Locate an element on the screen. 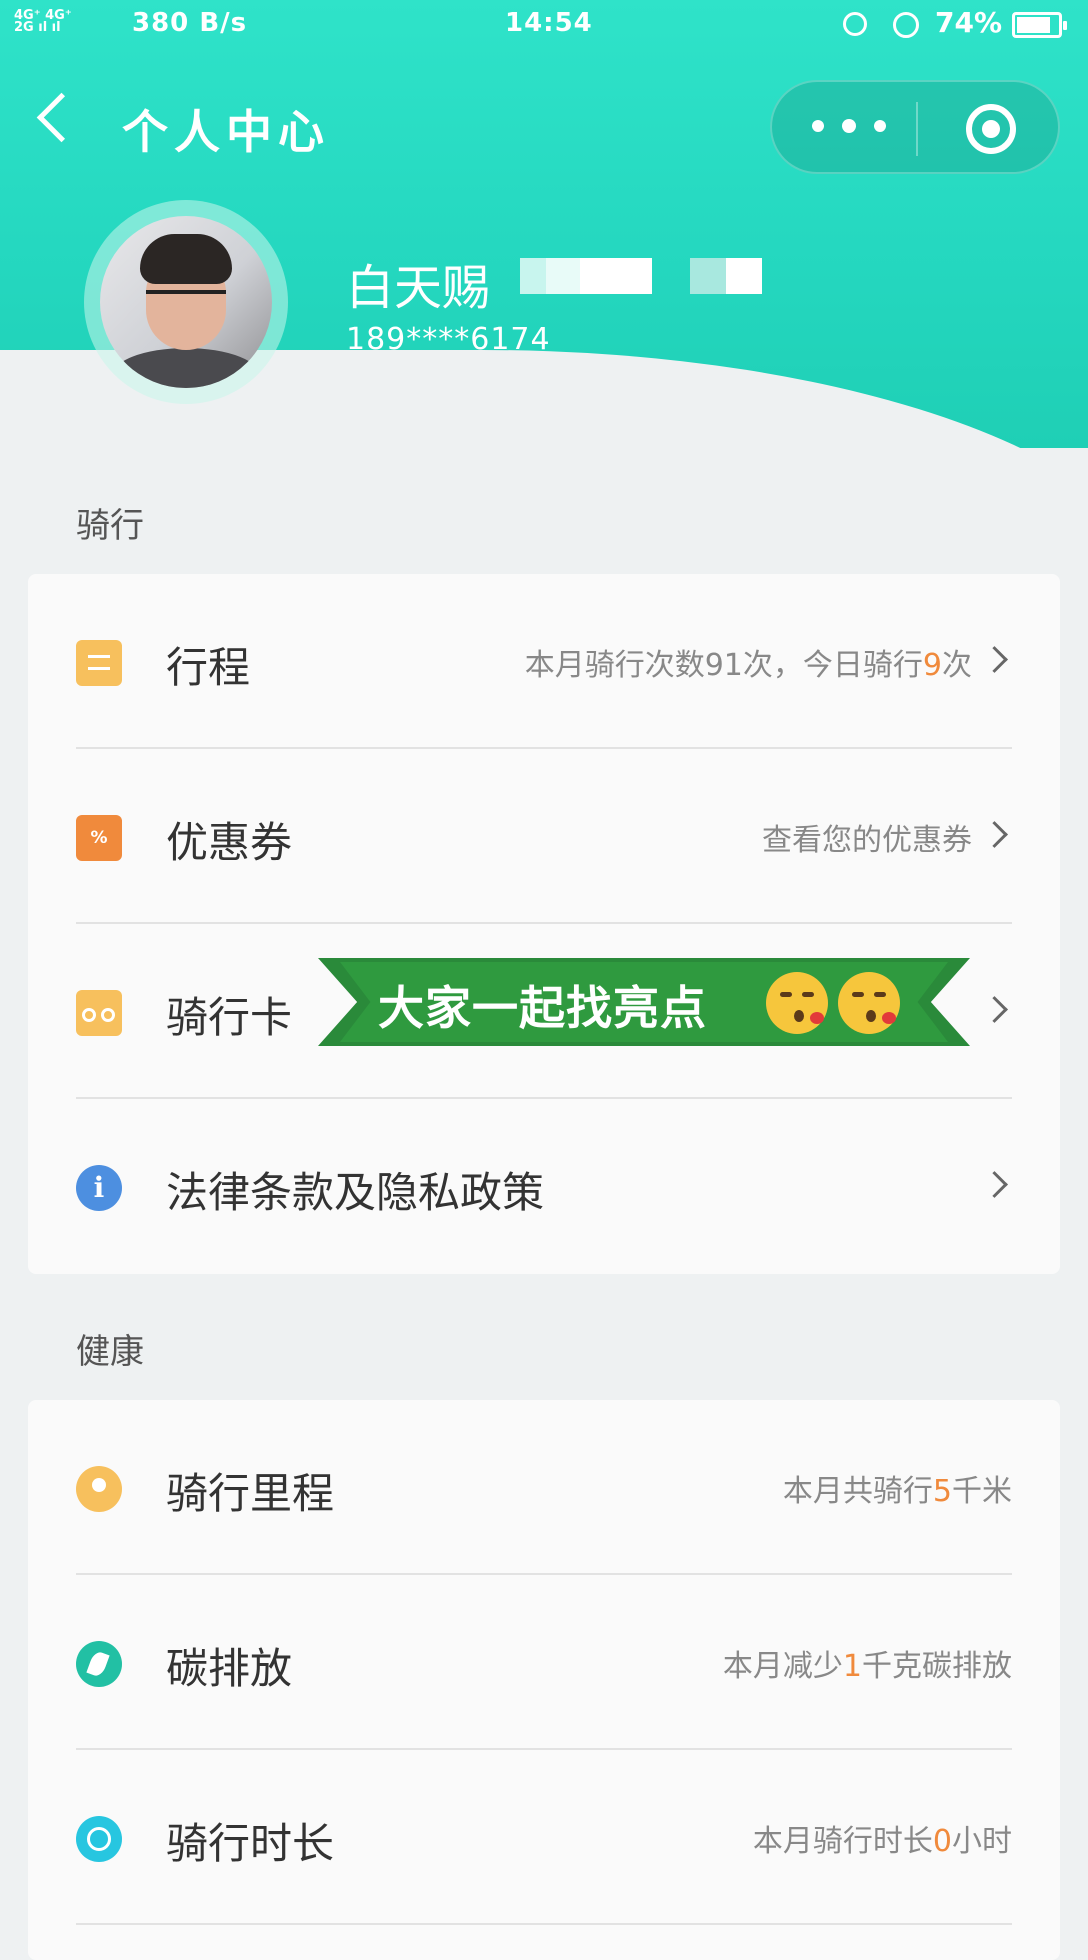  menu-item-duration: 骑行时长 本月骑行时长0小时 is located at coordinates (544, 1837).